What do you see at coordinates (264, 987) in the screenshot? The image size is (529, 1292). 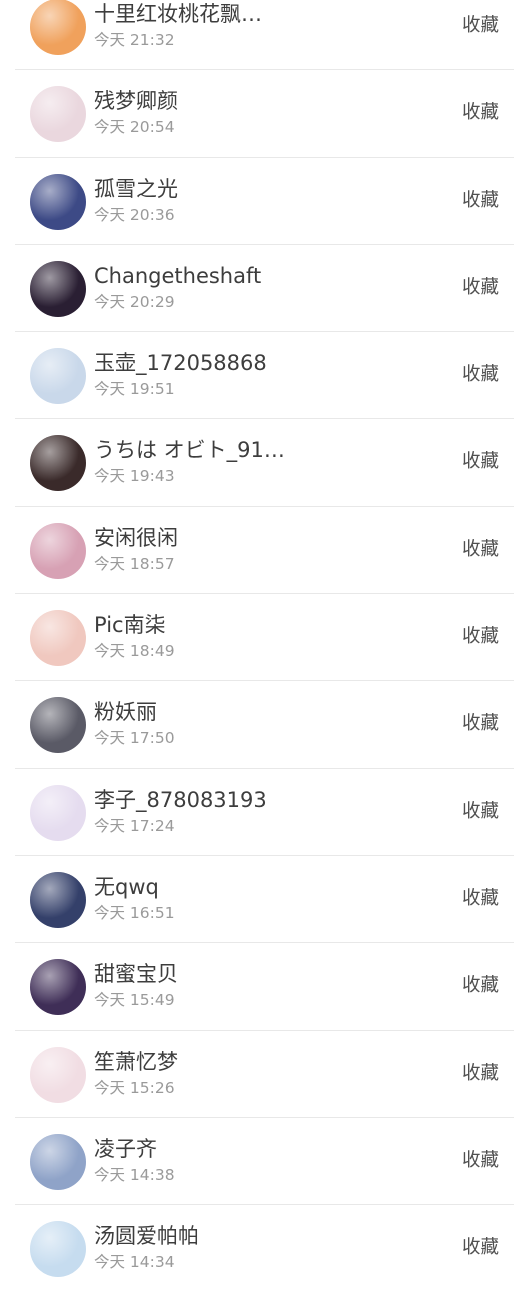 I see `list-item: 甜蜜宝贝今天 15:49 收藏` at bounding box center [264, 987].